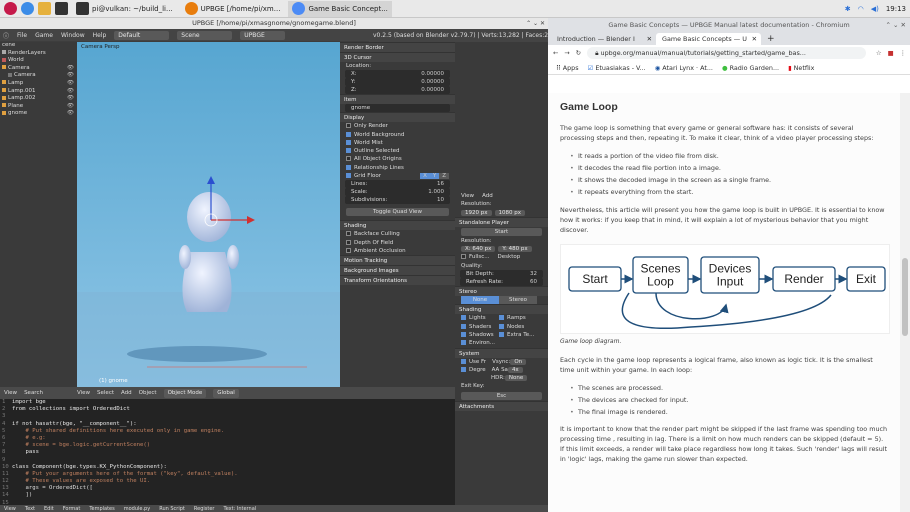 The width and height of the screenshot is (910, 512). Describe the element at coordinates (501, 221) in the screenshot. I see `standalone-player-header: Standalone Player` at that location.